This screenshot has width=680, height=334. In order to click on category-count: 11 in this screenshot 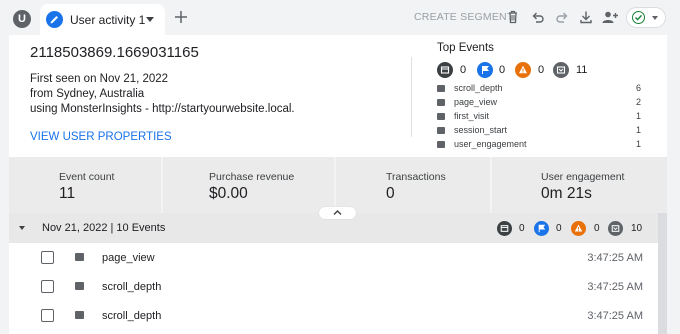, I will do `click(582, 70)`.